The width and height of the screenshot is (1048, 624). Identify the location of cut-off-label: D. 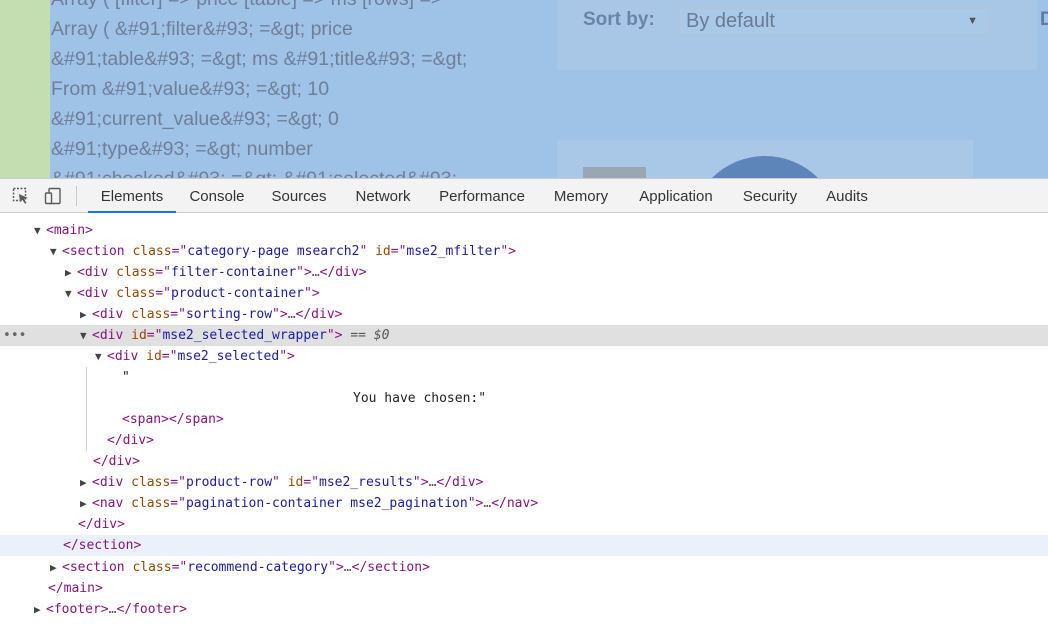
(1044, 19).